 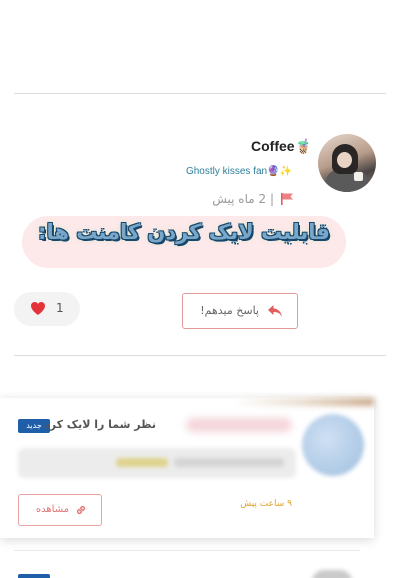 I want to click on user-avatar, so click(x=347, y=163).